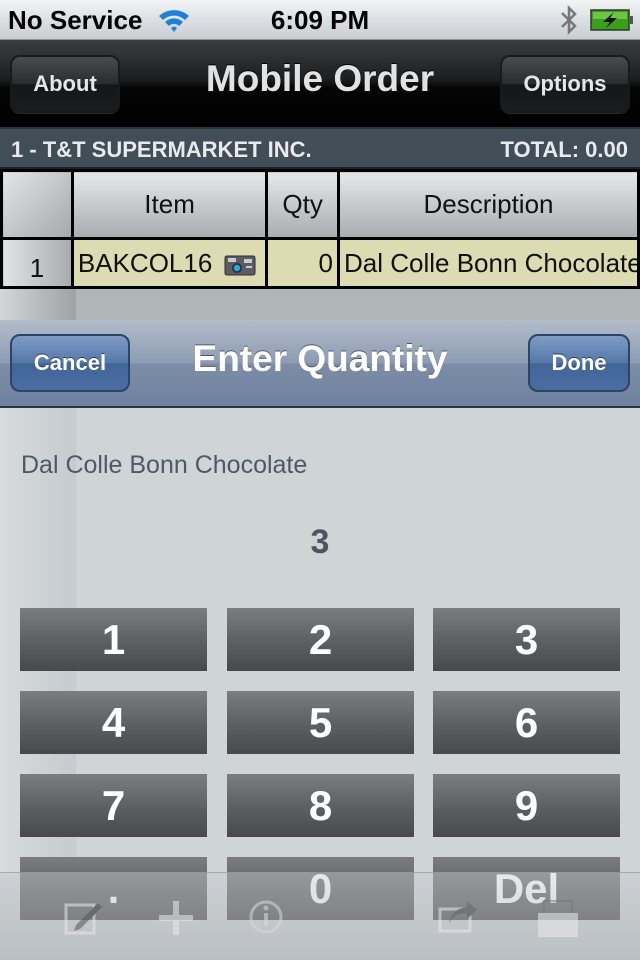  I want to click on done-button: Done, so click(579, 363).